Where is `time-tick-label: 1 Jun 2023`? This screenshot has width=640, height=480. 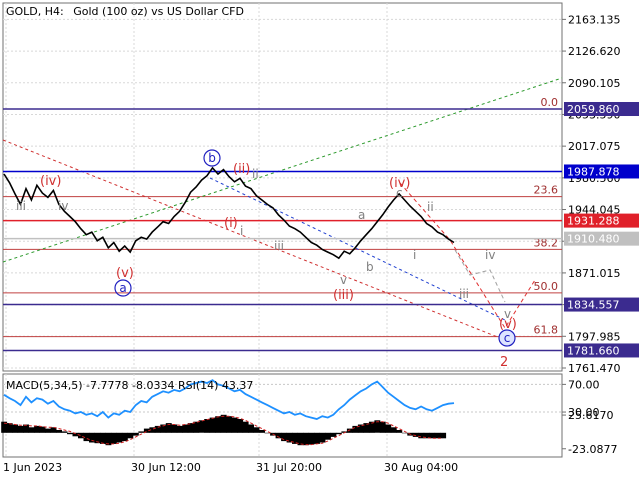
time-tick-label: 1 Jun 2023 is located at coordinates (32, 467).